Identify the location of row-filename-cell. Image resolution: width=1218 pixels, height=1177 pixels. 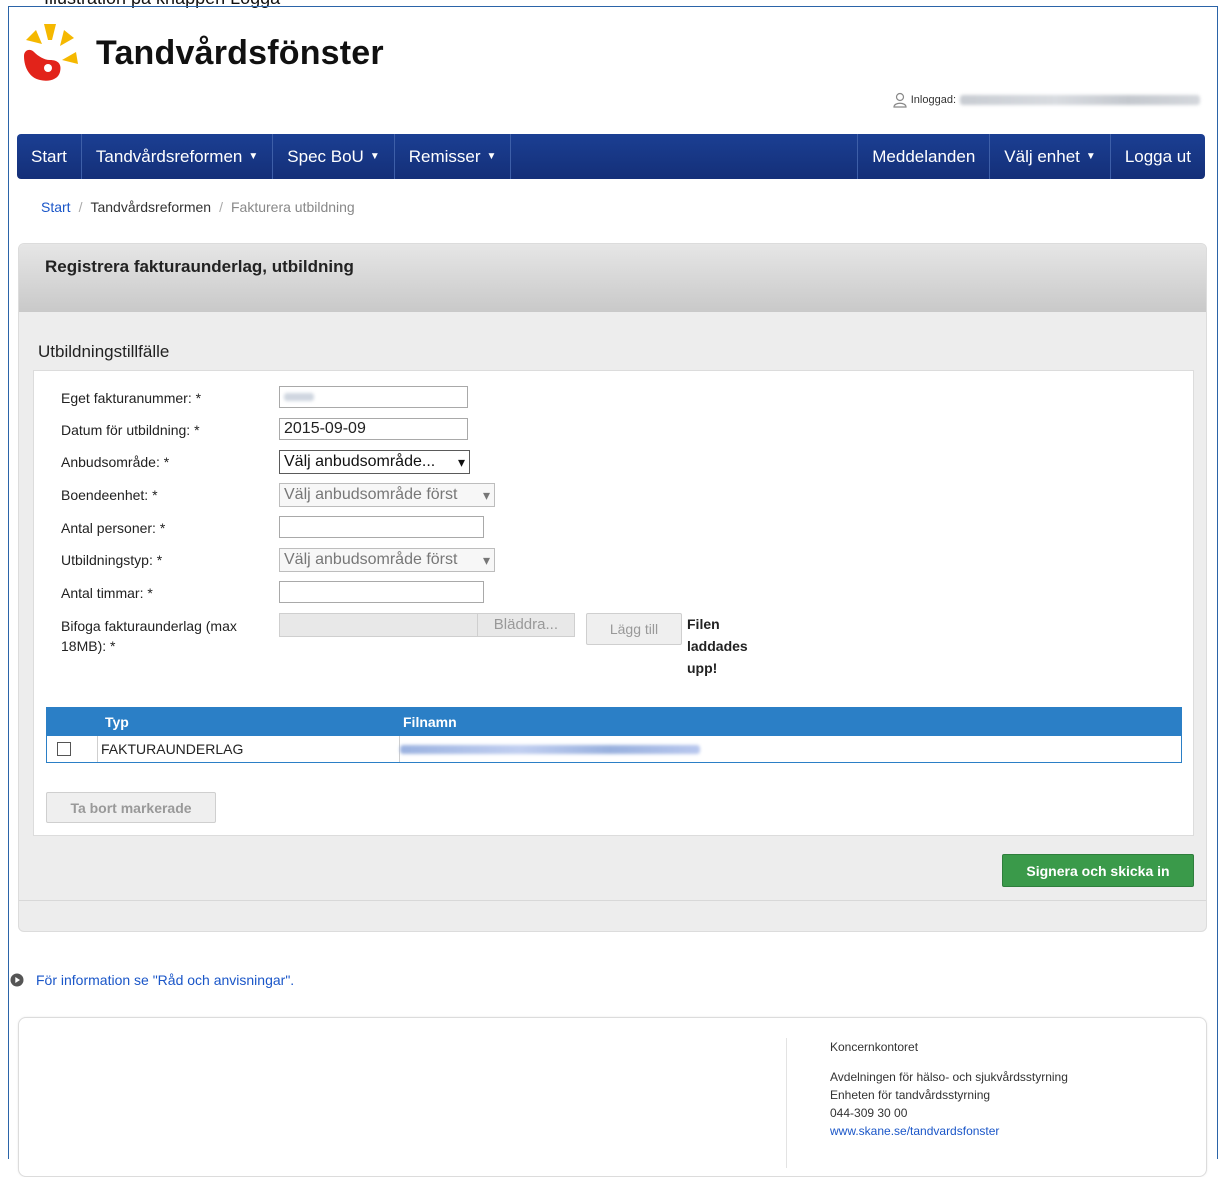
(549, 749).